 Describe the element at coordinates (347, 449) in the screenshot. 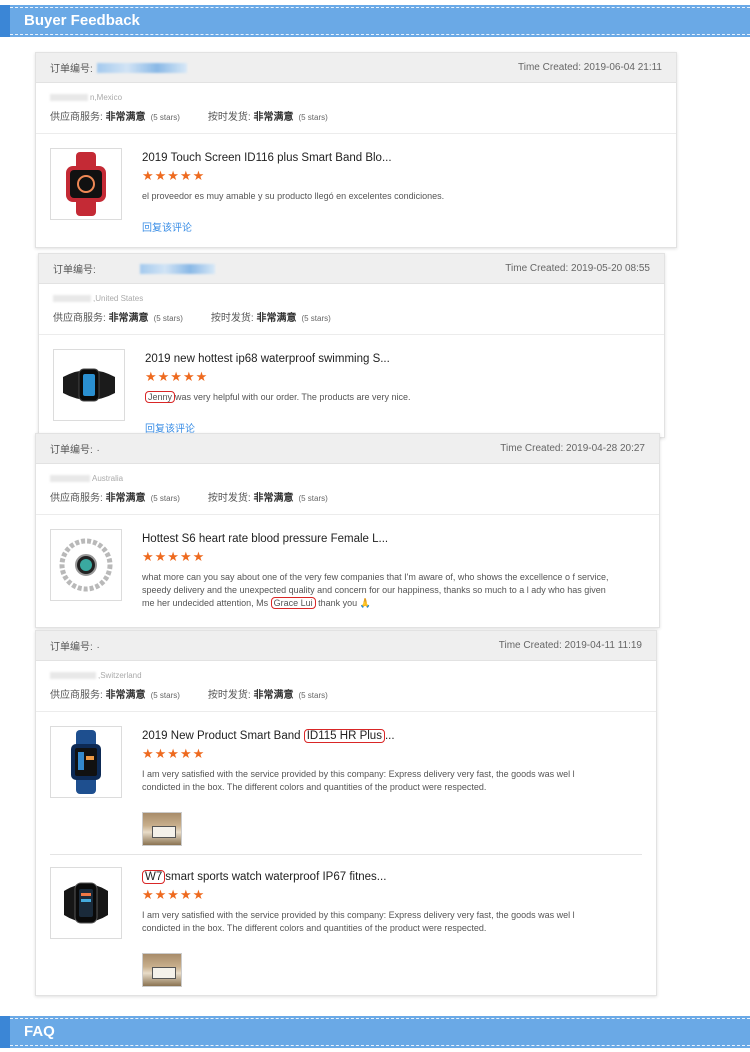

I see `order-header: 订单编号: . Time Created: 2019-04-28 20:27` at that location.